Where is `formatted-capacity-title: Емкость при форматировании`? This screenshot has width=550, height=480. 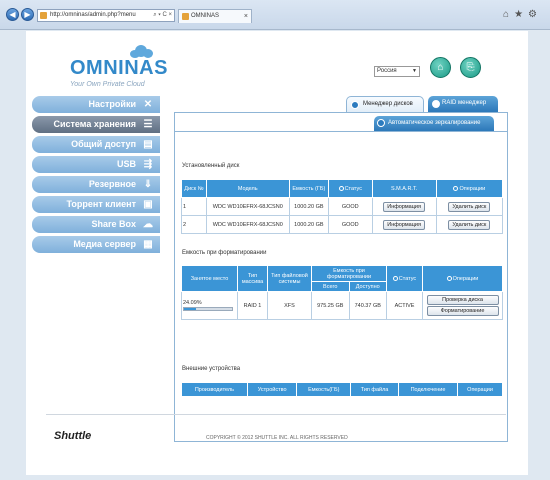
formatted-capacity-title: Емкость при форматировании is located at coordinates (224, 253).